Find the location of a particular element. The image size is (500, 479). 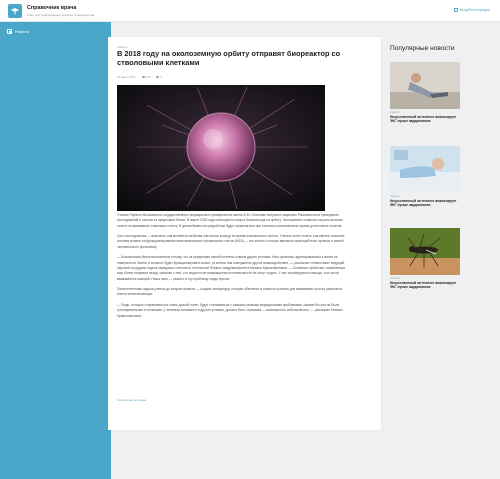

comment-icon is located at coordinates (158, 77).